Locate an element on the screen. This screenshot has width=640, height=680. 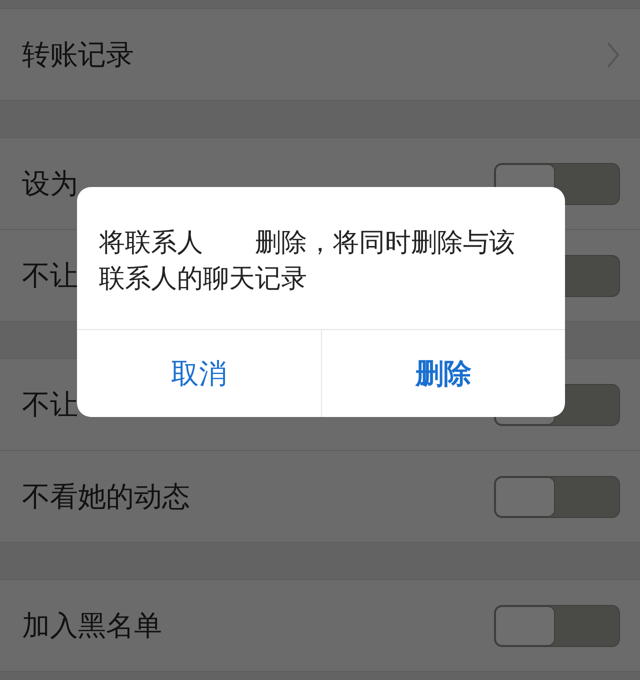
row-label: 设为 is located at coordinates (50, 184).